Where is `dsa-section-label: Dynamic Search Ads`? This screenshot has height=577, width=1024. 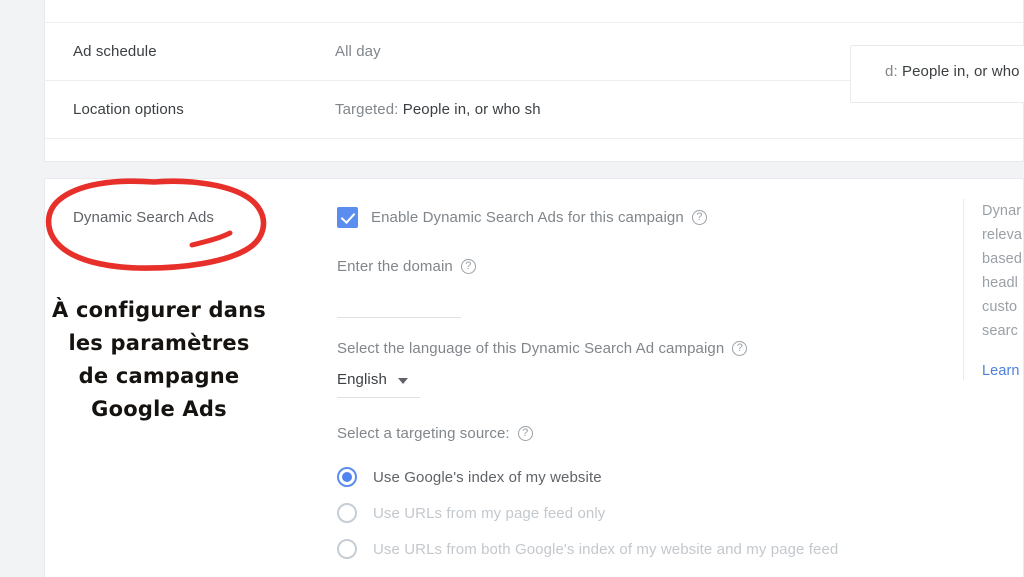 dsa-section-label: Dynamic Search Ads is located at coordinates (144, 217).